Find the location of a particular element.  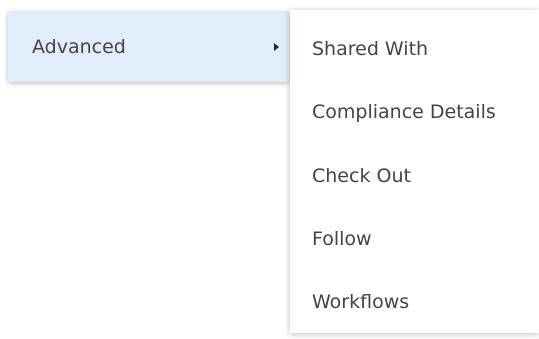

submenu-item-label: Compliance Details is located at coordinates (404, 112).